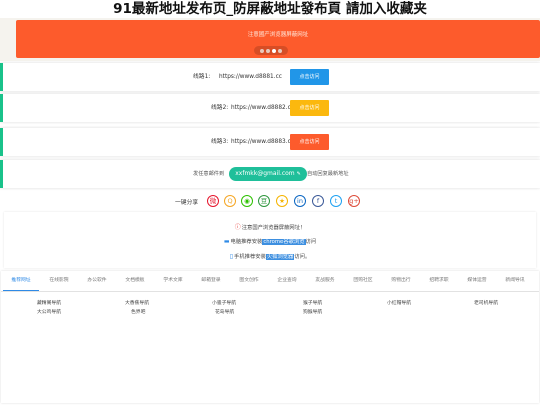 The image size is (540, 405). I want to click on tab-shopping-travel: 购物出行, so click(401, 281).